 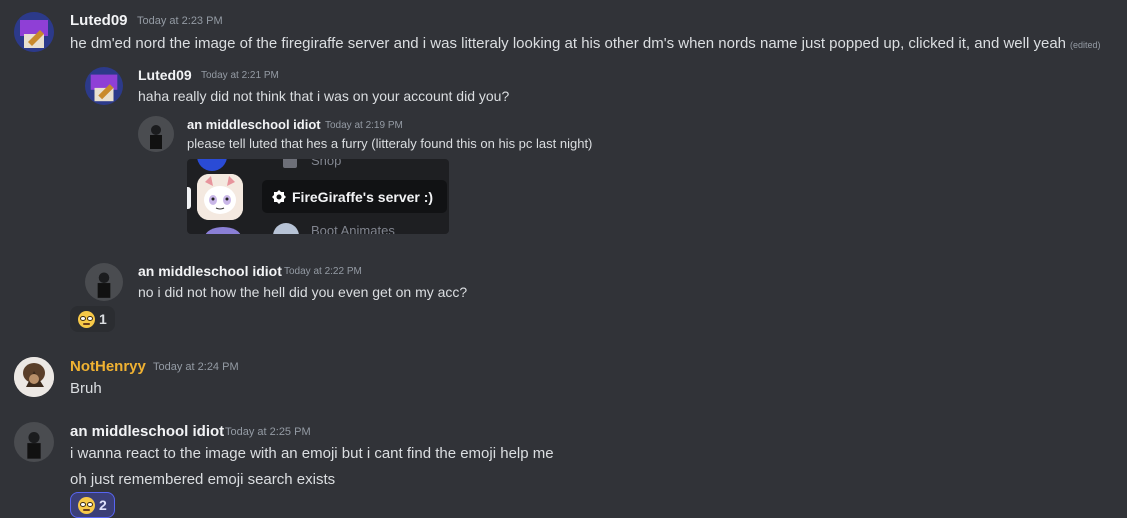 I want to click on message-timestamp: Today at 2:24 PM, so click(x=196, y=367).